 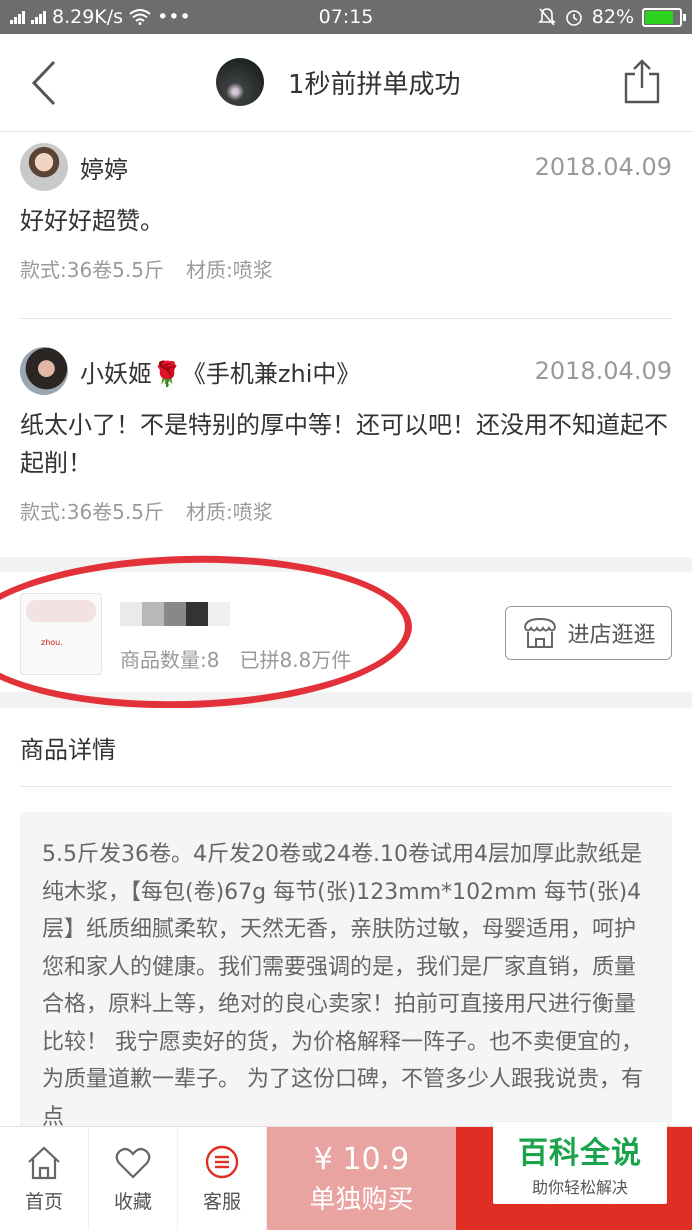 I want to click on battery-icon, so click(x=664, y=17).